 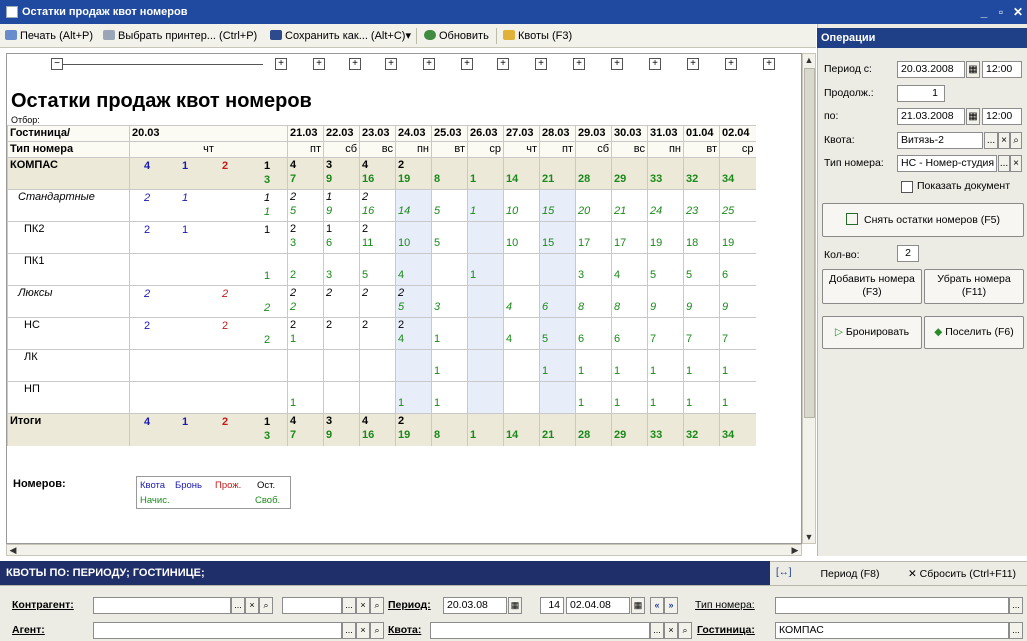 I want to click on quota-filter-field, so click(x=540, y=630).